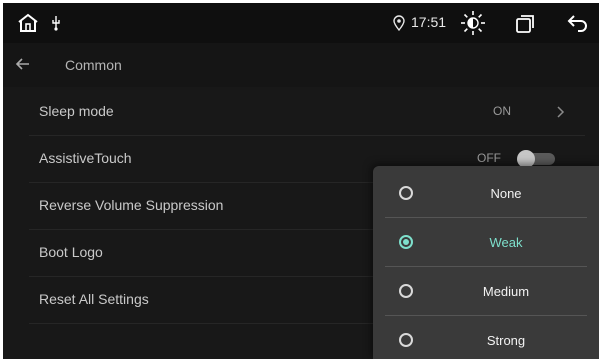 The height and width of the screenshot is (362, 602). I want to click on assistive-touch-toggle, so click(536, 159).